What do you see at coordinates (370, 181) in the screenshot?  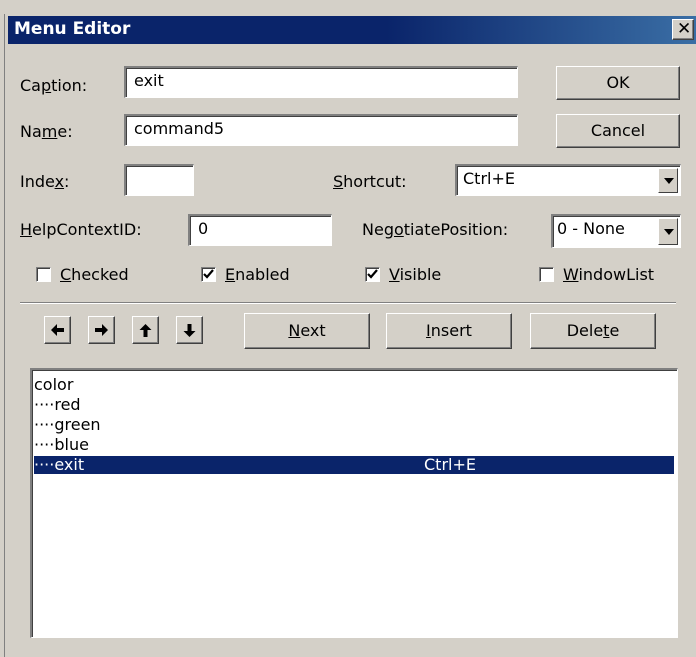 I see `shortcut-label: Shortcut:` at bounding box center [370, 181].